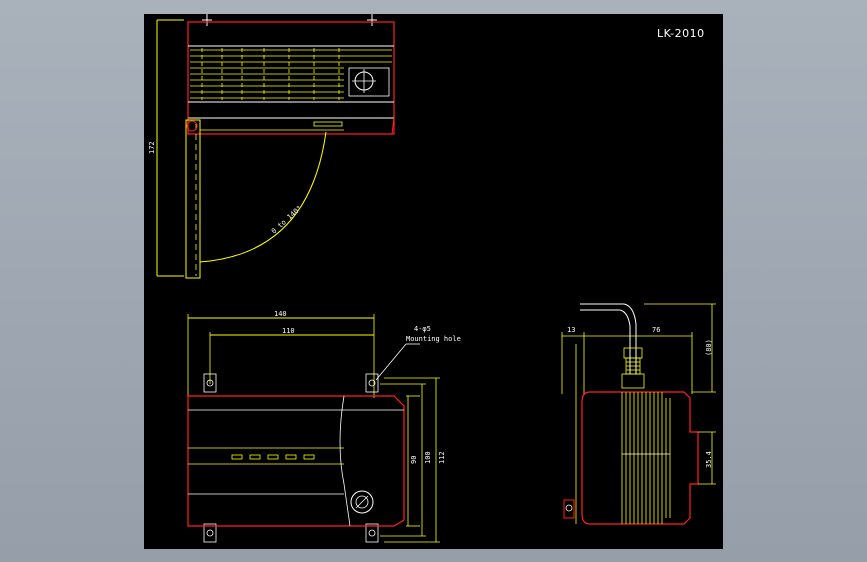 The width and height of the screenshot is (867, 562). I want to click on end-view: 13 76 (80) 35.4, so click(638, 414).